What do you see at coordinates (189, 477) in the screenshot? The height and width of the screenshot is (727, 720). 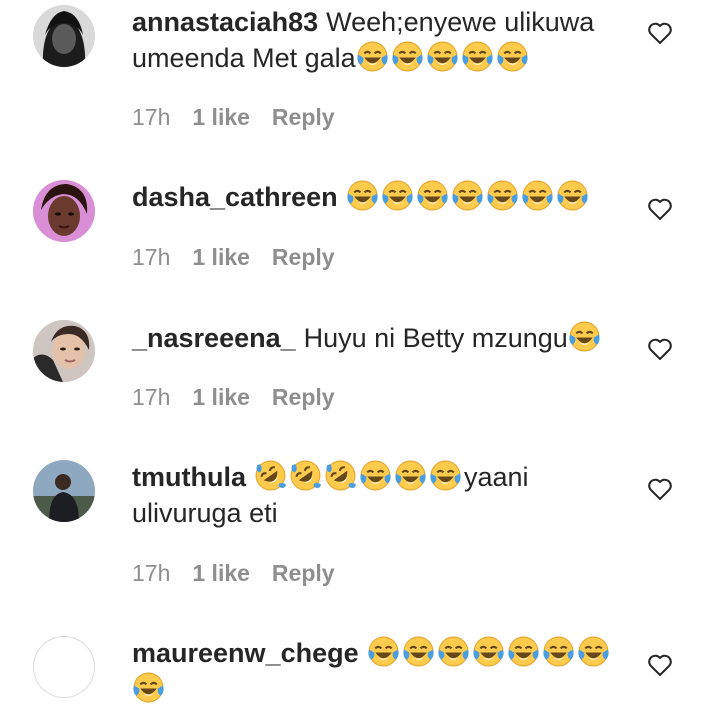 I see `comment-username: tmuthula` at bounding box center [189, 477].